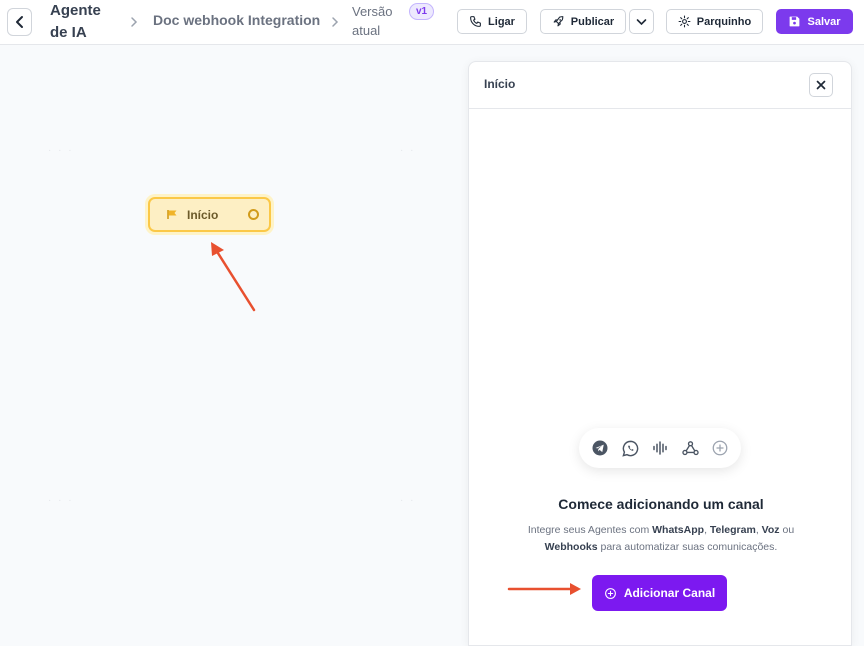 The width and height of the screenshot is (864, 646). What do you see at coordinates (787, 530) in the screenshot?
I see `desc-text: ou` at bounding box center [787, 530].